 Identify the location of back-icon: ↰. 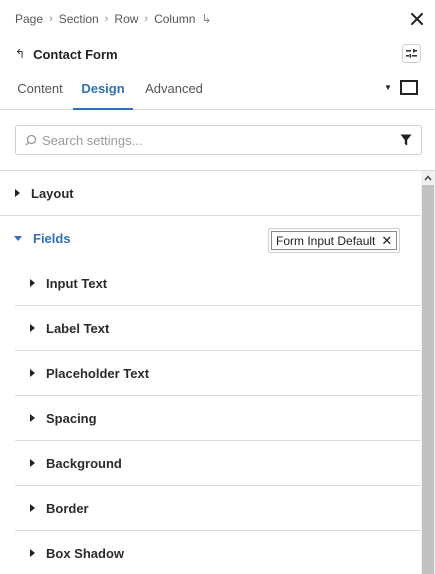
(20, 54).